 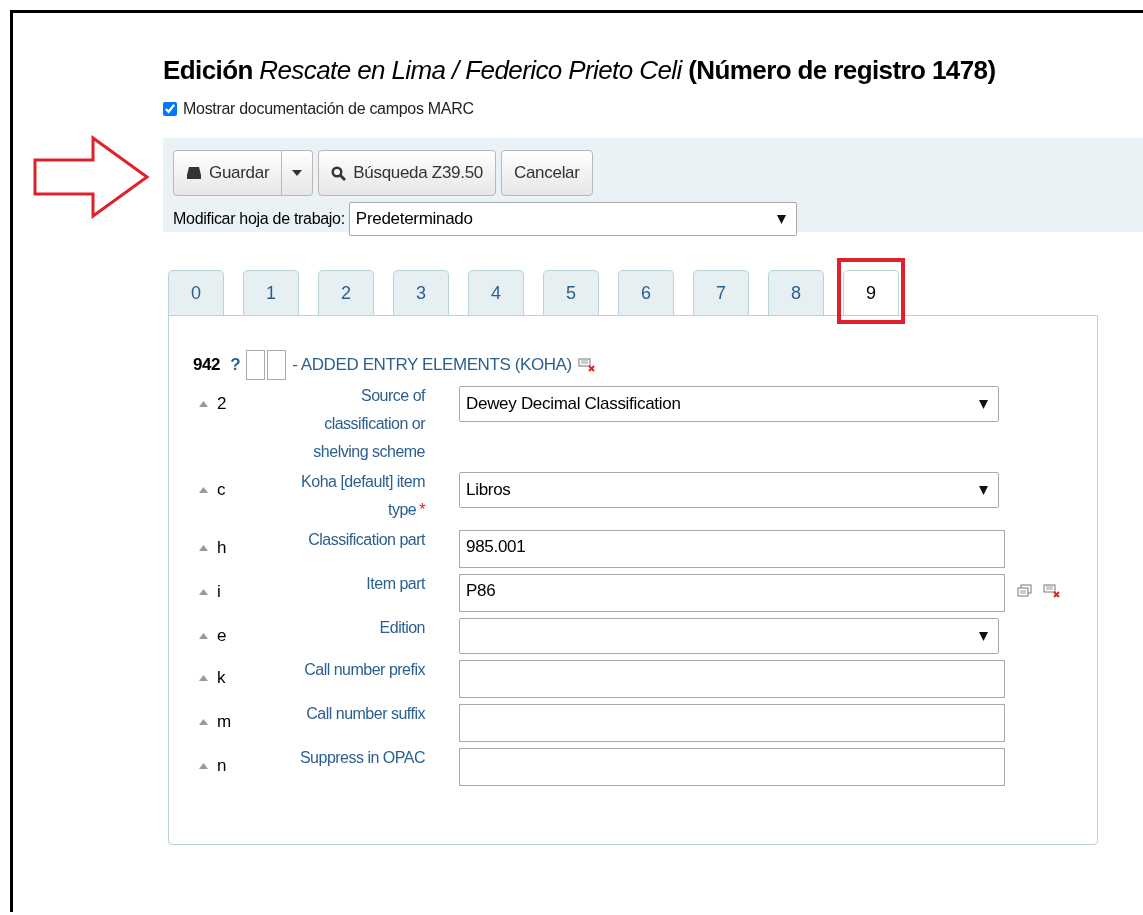 I want to click on cancel-button: Cancelar, so click(x=547, y=173).